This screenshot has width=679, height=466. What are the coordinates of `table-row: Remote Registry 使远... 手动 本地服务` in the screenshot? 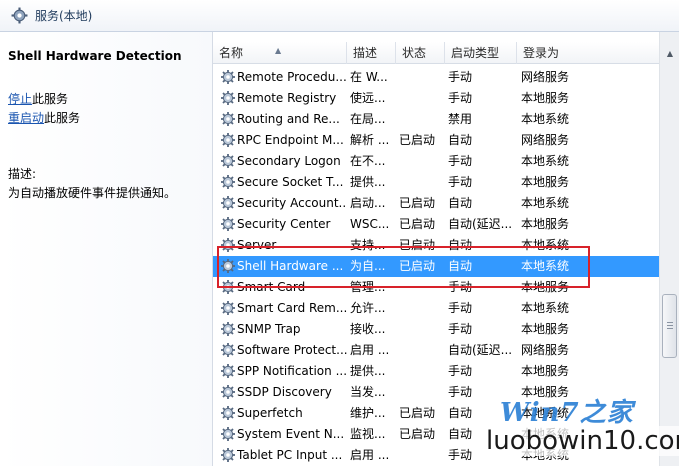 It's located at (436, 98).